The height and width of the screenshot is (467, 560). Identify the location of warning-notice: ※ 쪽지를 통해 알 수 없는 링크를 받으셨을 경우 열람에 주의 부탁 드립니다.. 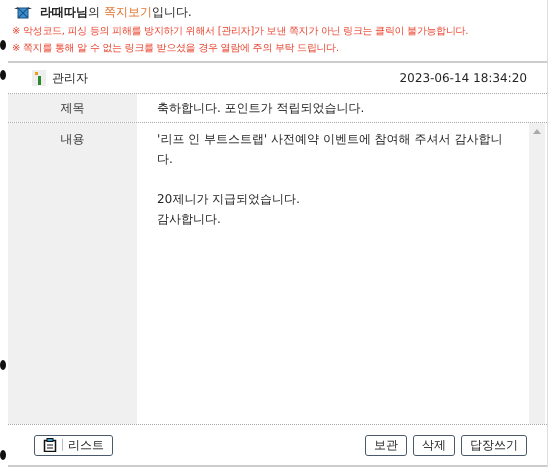
(176, 48).